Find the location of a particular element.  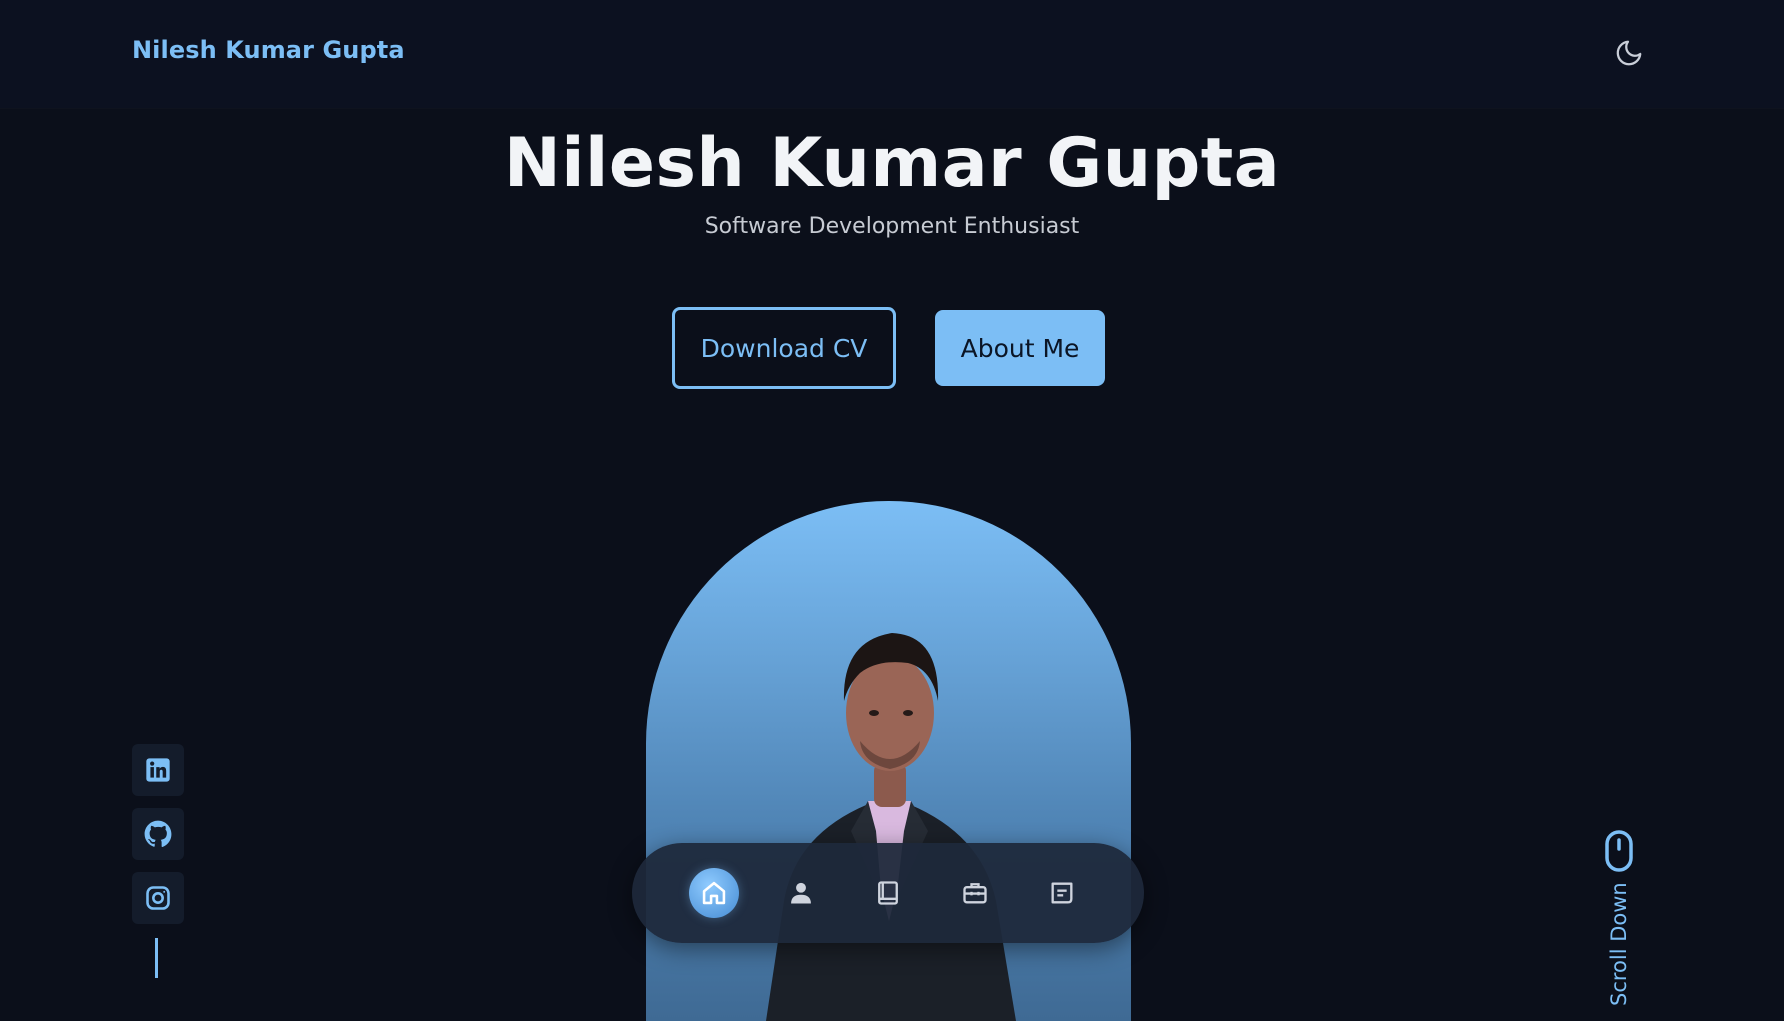

scroll-down-label: Scroll Down is located at coordinates (1619, 944).